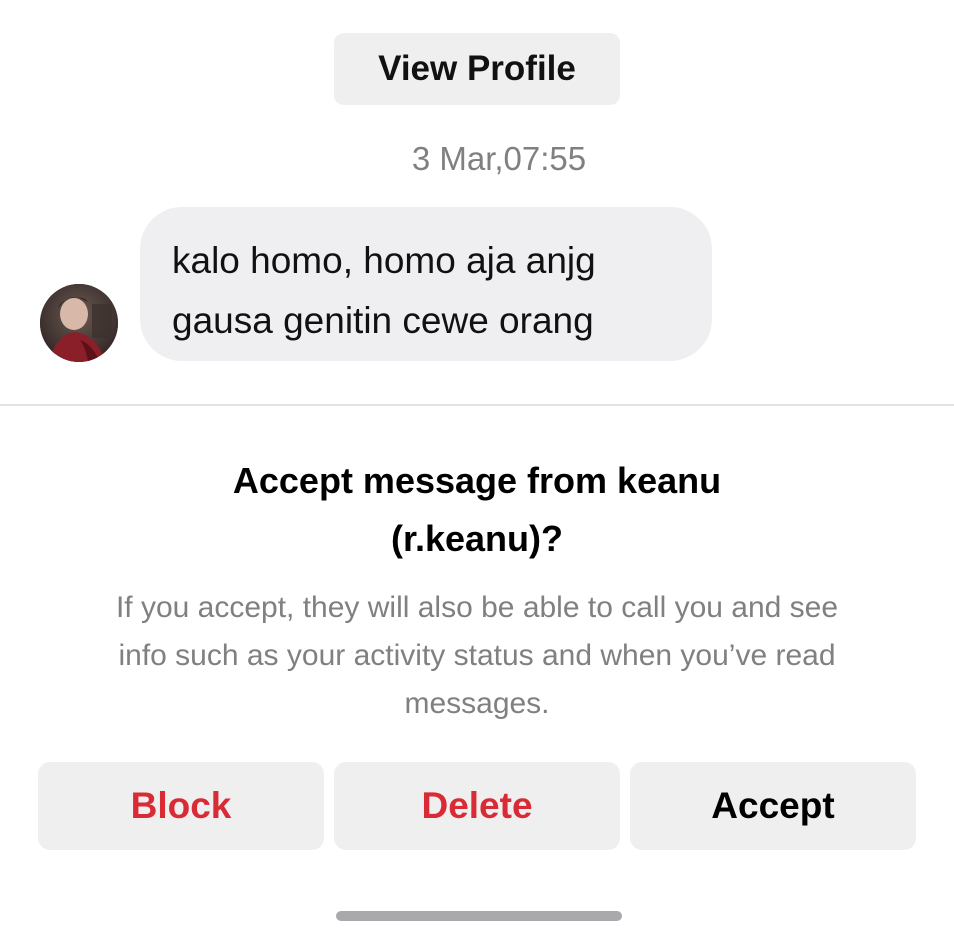  I want to click on request-title-line: (r.keanu)?, so click(477, 538).